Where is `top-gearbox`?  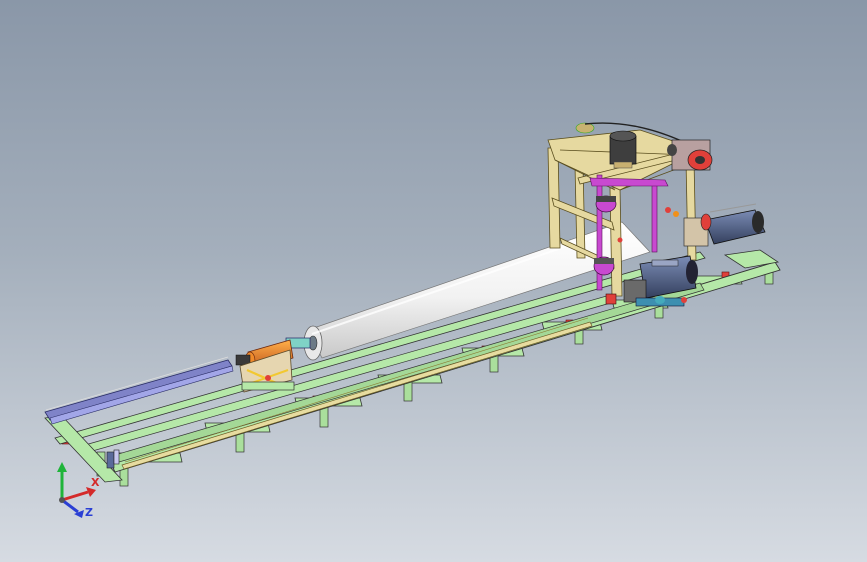 top-gearbox is located at coordinates (690, 155).